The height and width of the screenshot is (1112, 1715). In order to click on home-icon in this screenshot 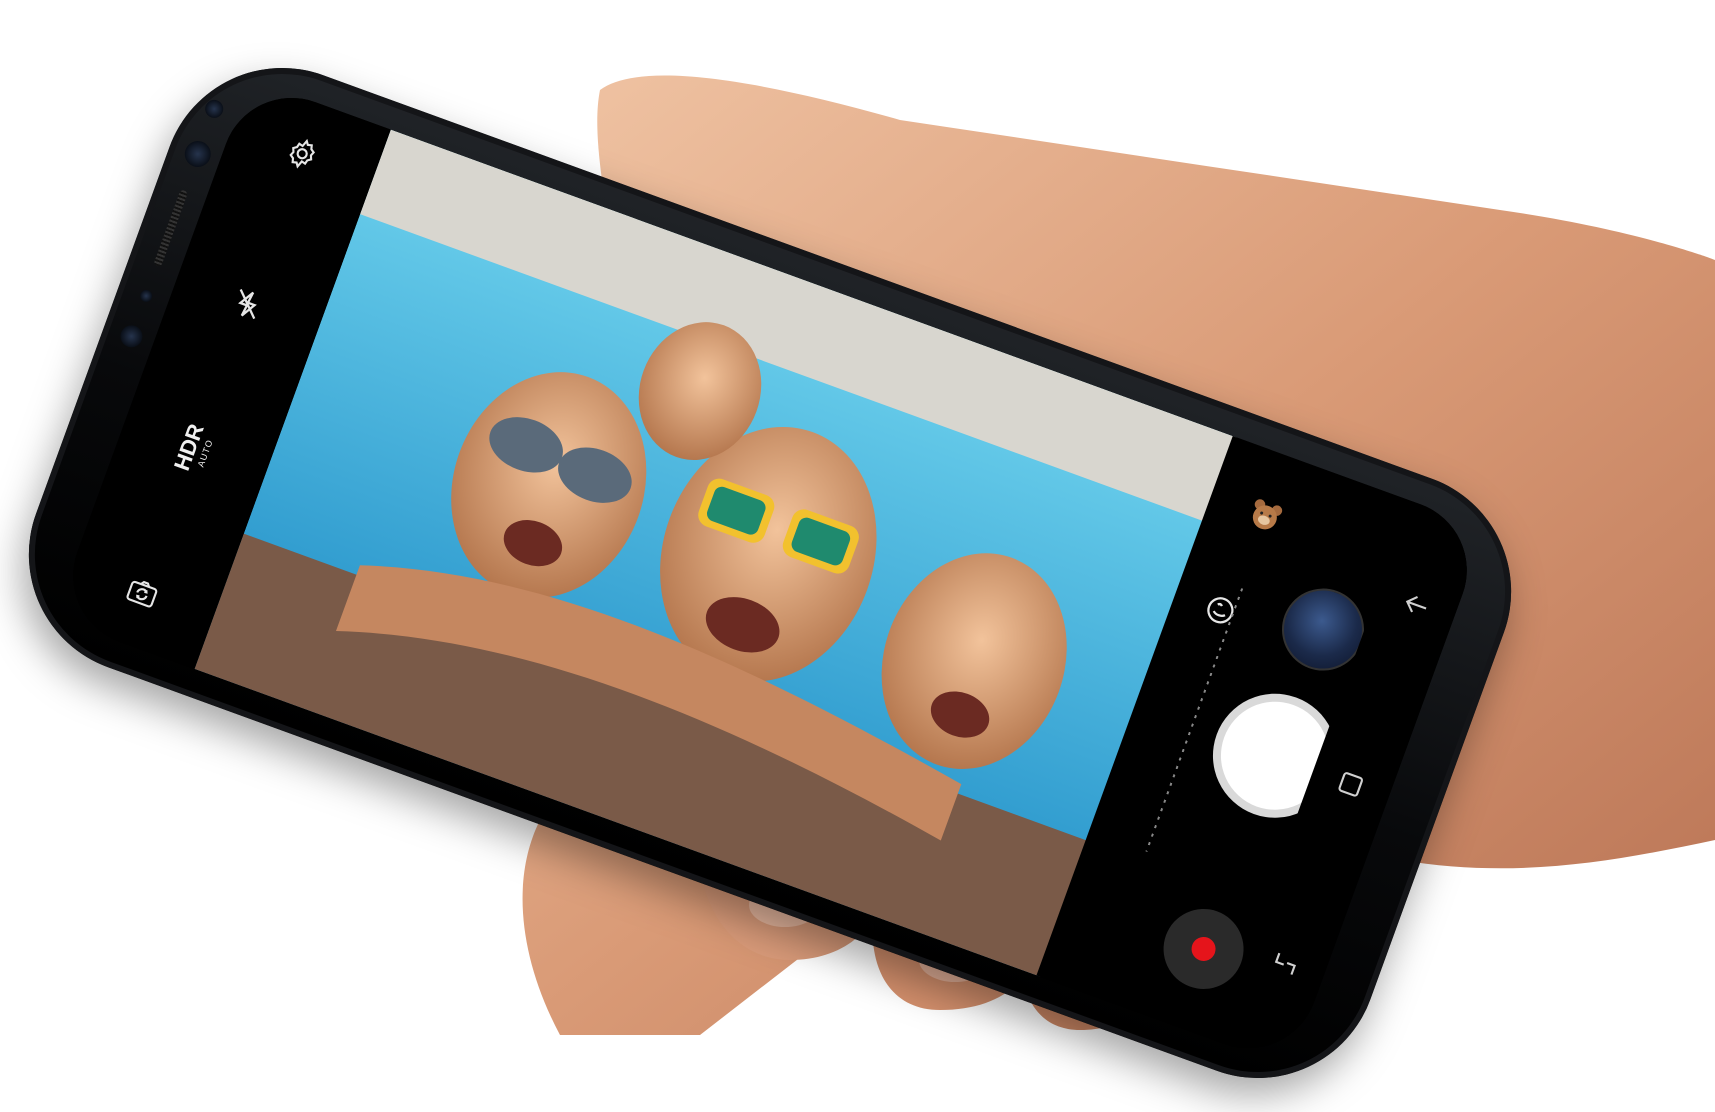, I will do `click(1351, 784)`.